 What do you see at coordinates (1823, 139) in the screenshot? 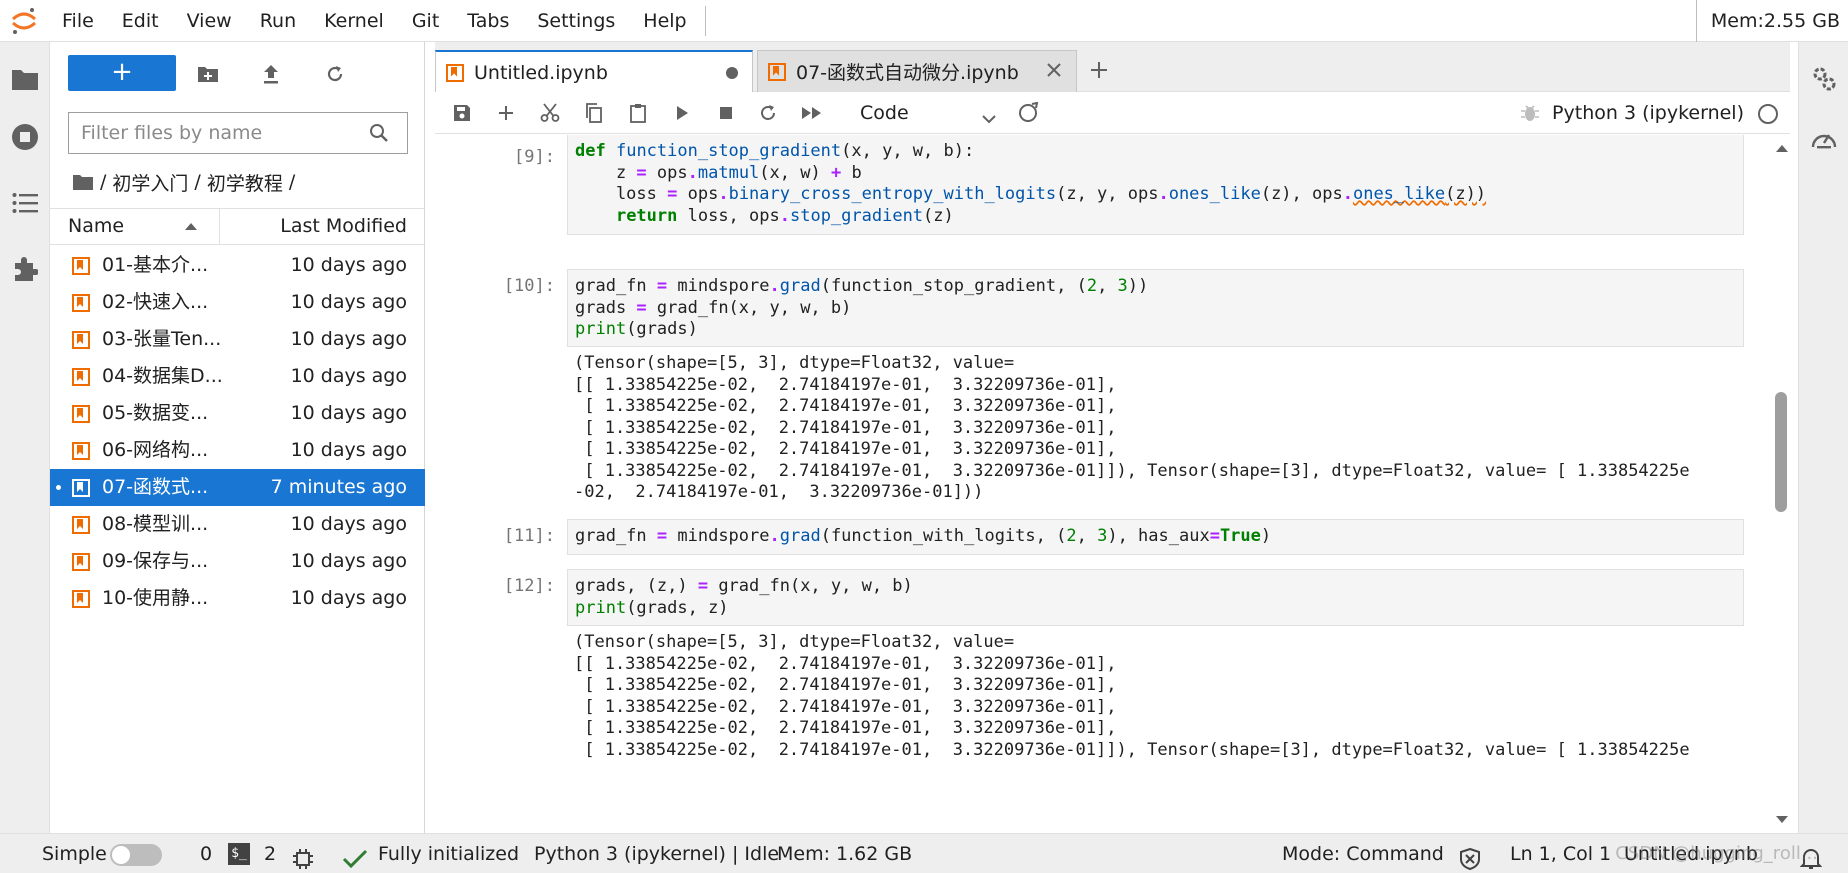
I see `debugger-gauge-icon` at bounding box center [1823, 139].